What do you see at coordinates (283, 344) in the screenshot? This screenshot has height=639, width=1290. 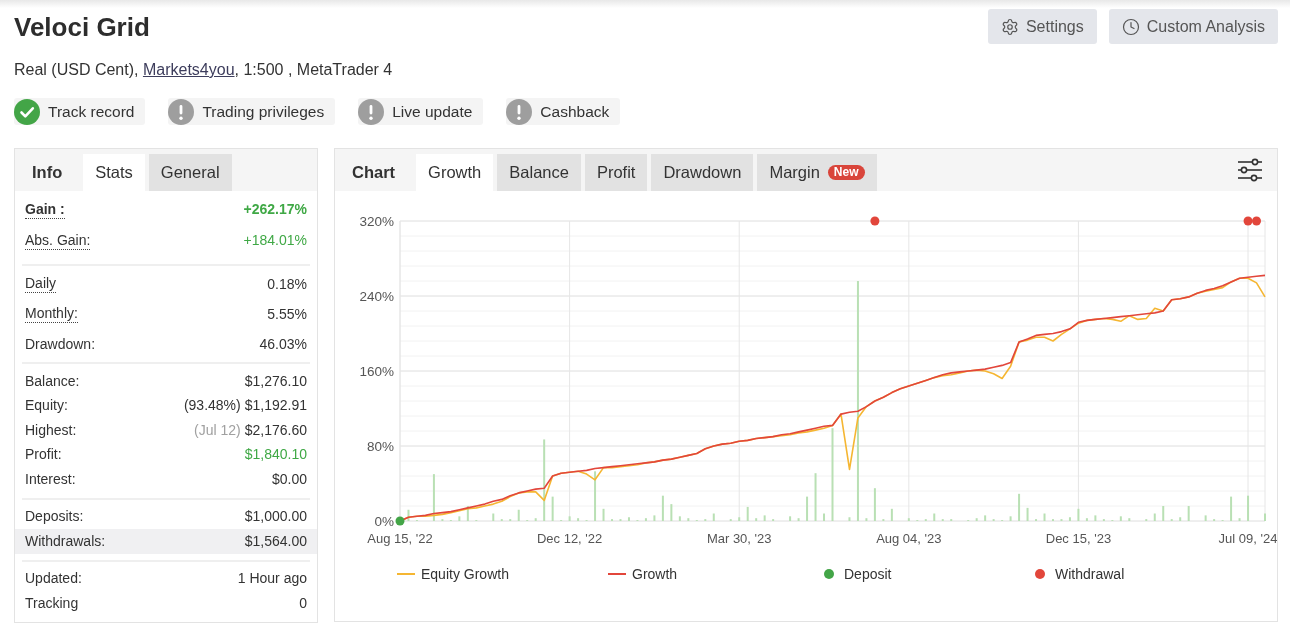 I see `stat-value: 46.03%` at bounding box center [283, 344].